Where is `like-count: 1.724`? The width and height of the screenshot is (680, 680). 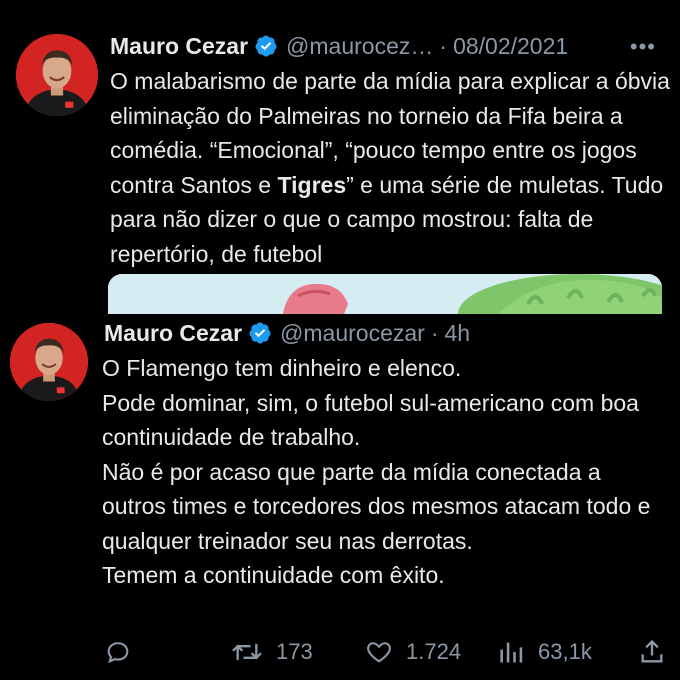
like-count: 1.724 is located at coordinates (434, 651).